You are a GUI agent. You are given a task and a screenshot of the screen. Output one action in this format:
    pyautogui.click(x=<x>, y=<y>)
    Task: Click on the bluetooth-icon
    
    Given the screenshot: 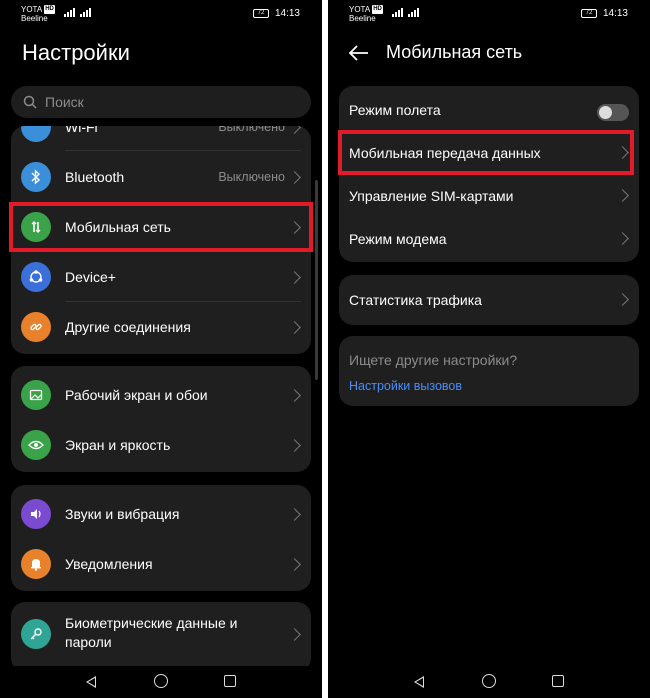 What is the action you would take?
    pyautogui.click(x=36, y=177)
    